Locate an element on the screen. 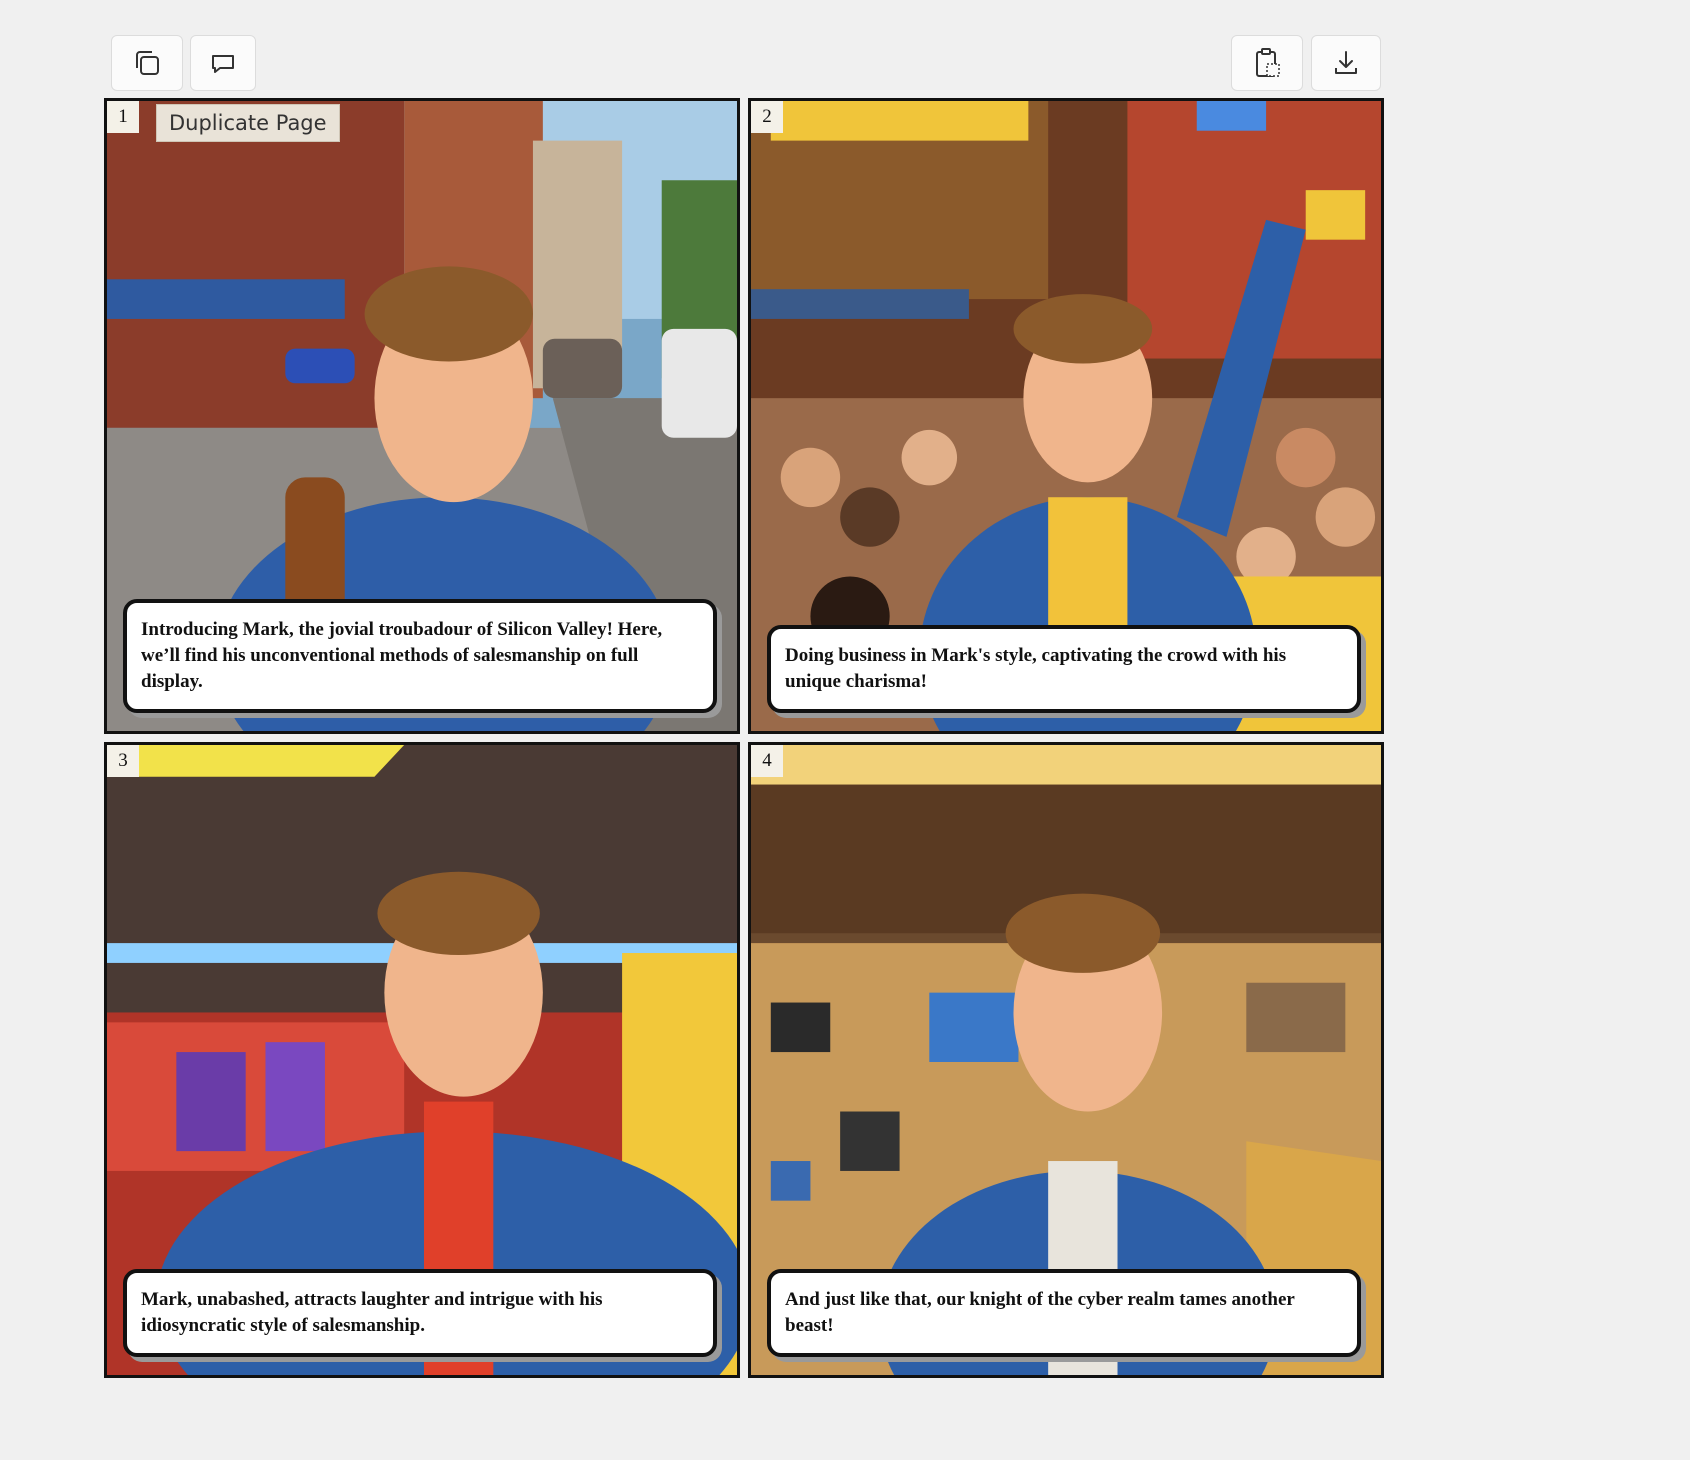 The width and height of the screenshot is (1690, 1460). duplicate-page-button is located at coordinates (147, 63).